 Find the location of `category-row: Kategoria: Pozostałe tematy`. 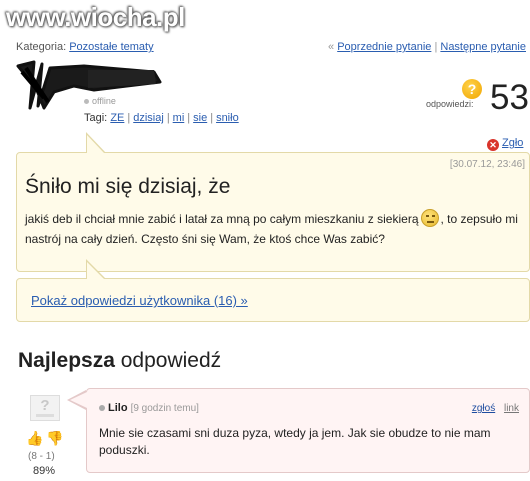

category-row: Kategoria: Pozostałe tematy is located at coordinates (85, 47).